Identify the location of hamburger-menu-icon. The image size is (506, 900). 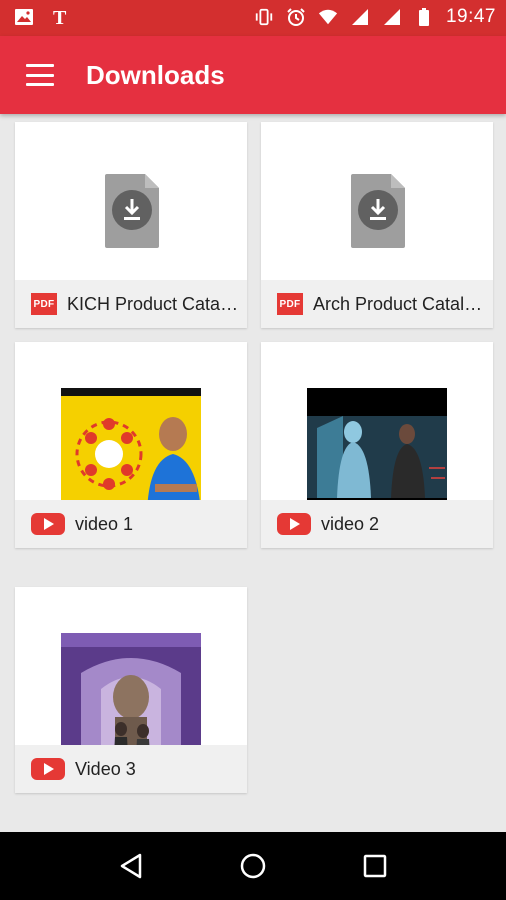
(40, 75).